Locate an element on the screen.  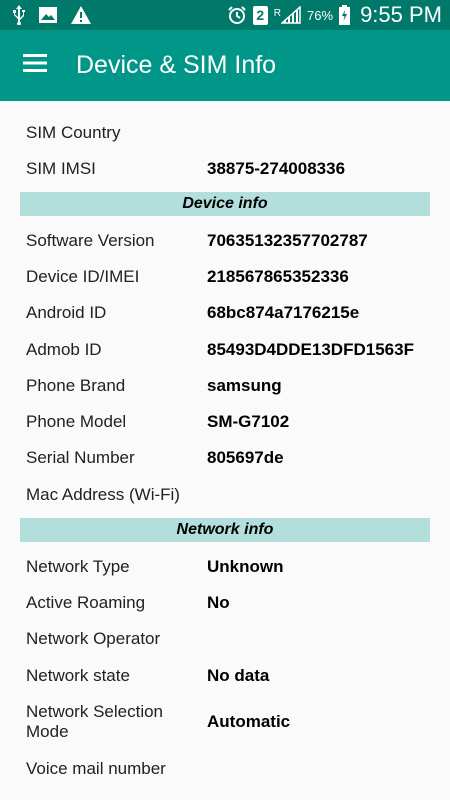
info-value: No is located at coordinates (218, 602).